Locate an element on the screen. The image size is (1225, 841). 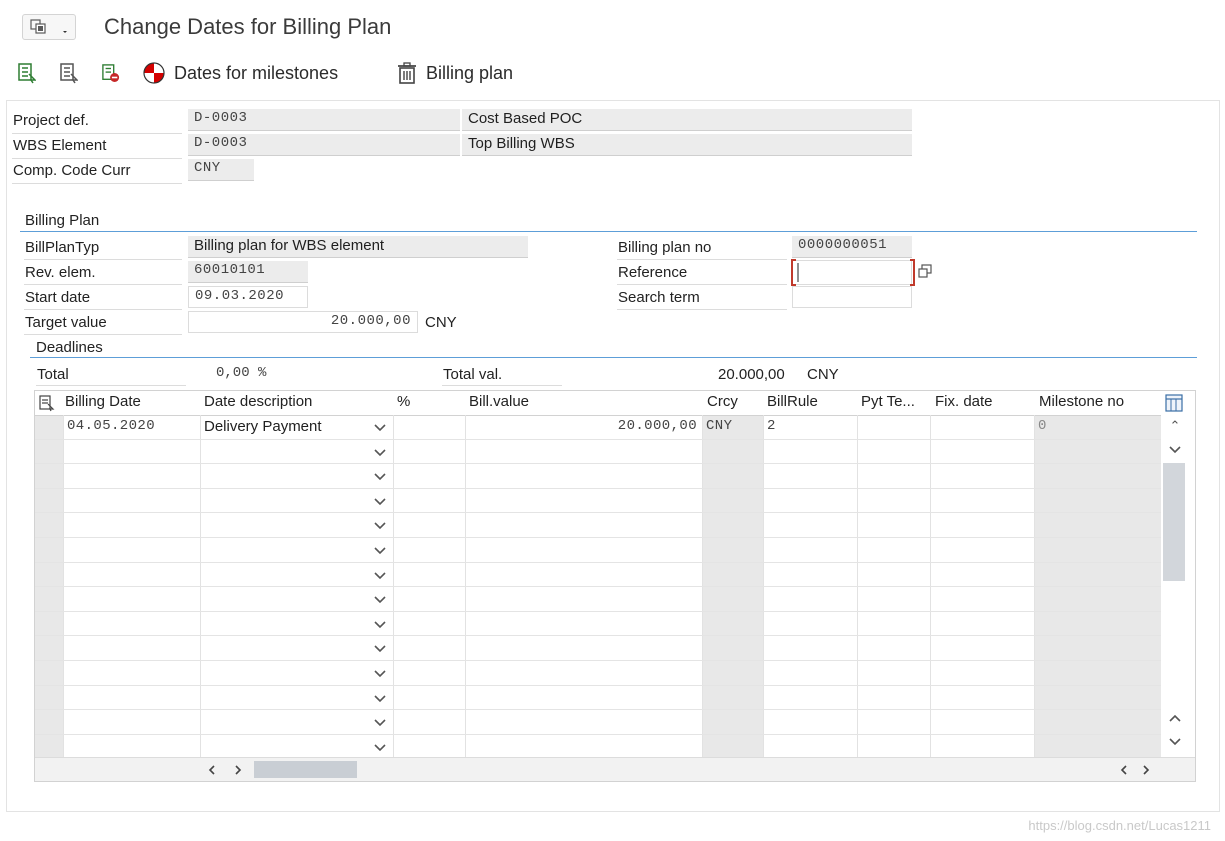
col-billing-date: Billing Date is located at coordinates (131, 403).